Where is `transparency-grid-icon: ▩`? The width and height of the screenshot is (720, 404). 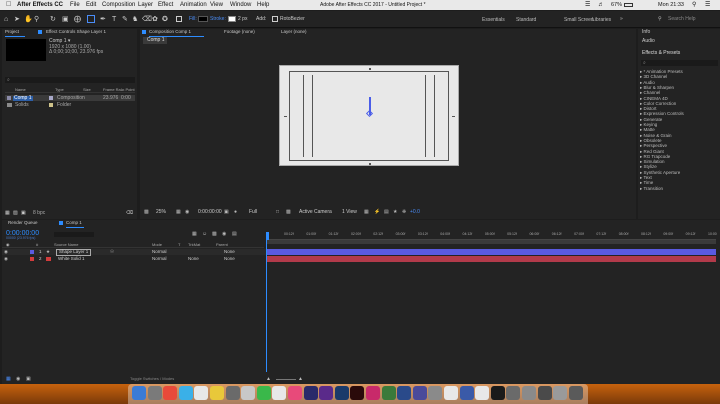
transparency-grid-icon: ▩ is located at coordinates (288, 212).